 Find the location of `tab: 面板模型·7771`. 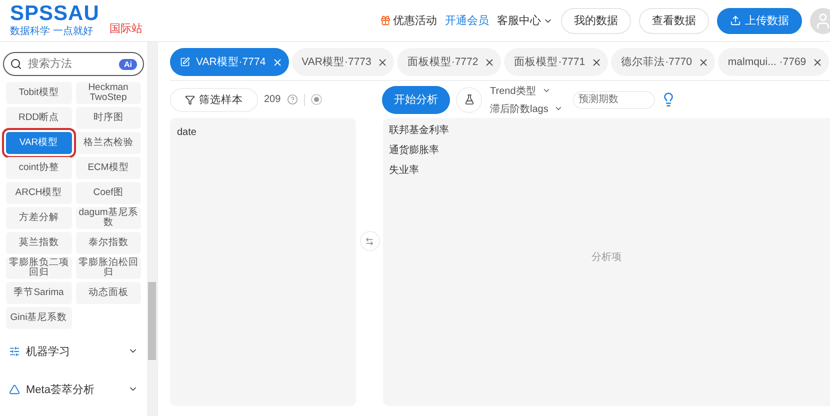

tab: 面板模型·7771 is located at coordinates (556, 62).